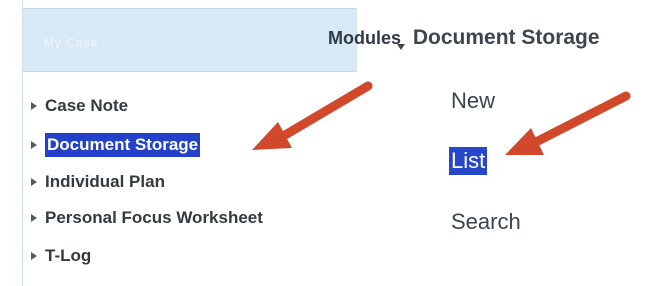  Describe the element at coordinates (401, 47) in the screenshot. I see `caret-down-icon` at that location.